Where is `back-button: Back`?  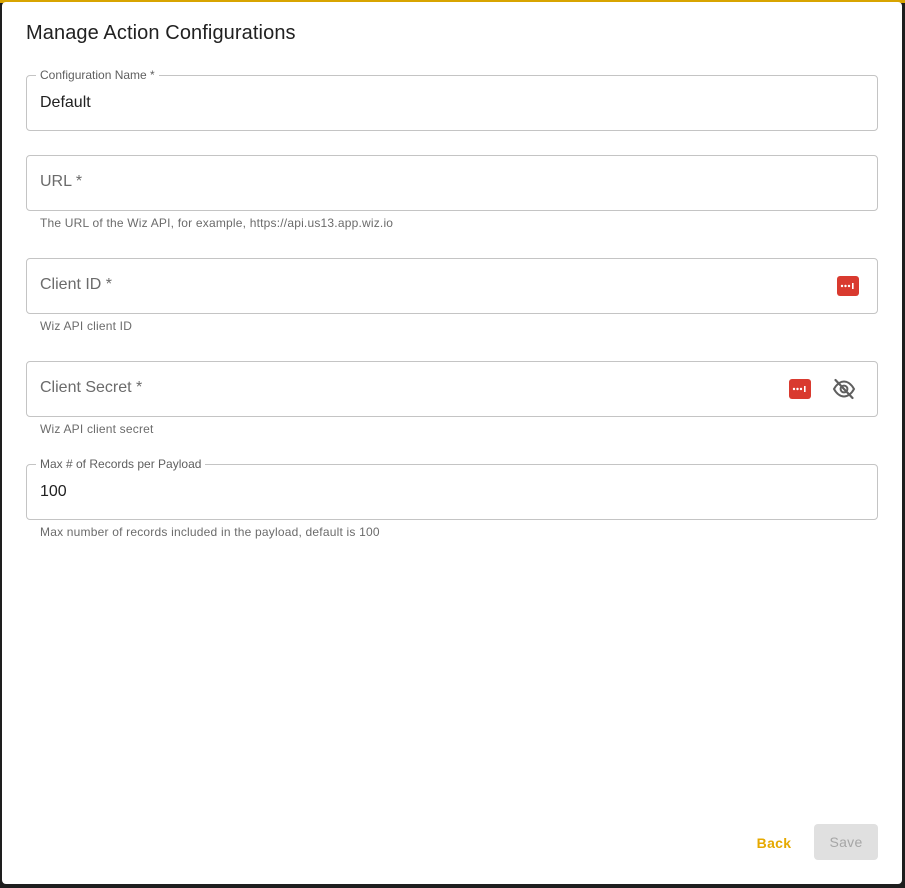
back-button: Back is located at coordinates (774, 843).